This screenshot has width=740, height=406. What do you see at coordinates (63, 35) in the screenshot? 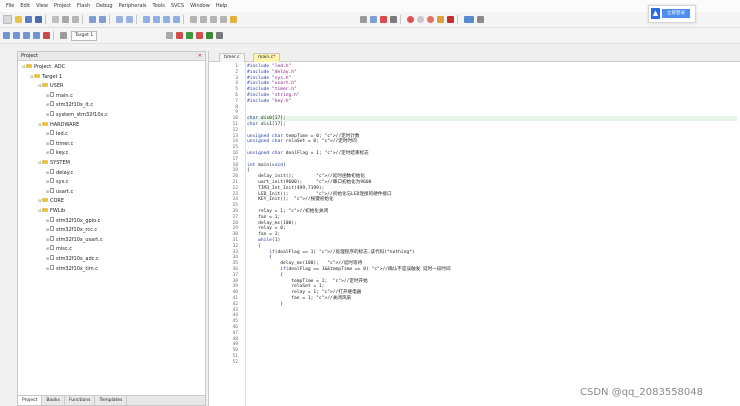
I see `load-icon` at bounding box center [63, 35].